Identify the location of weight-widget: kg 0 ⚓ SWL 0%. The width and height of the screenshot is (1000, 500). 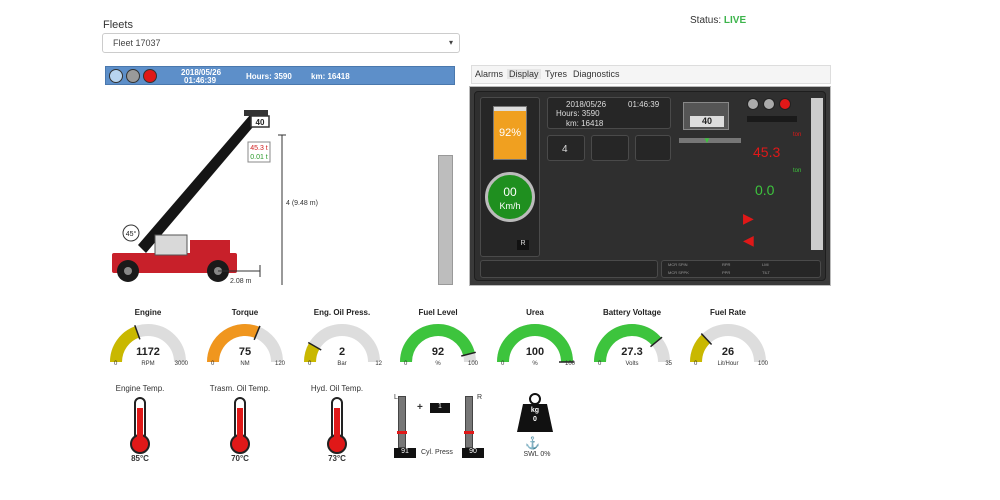
(535, 427).